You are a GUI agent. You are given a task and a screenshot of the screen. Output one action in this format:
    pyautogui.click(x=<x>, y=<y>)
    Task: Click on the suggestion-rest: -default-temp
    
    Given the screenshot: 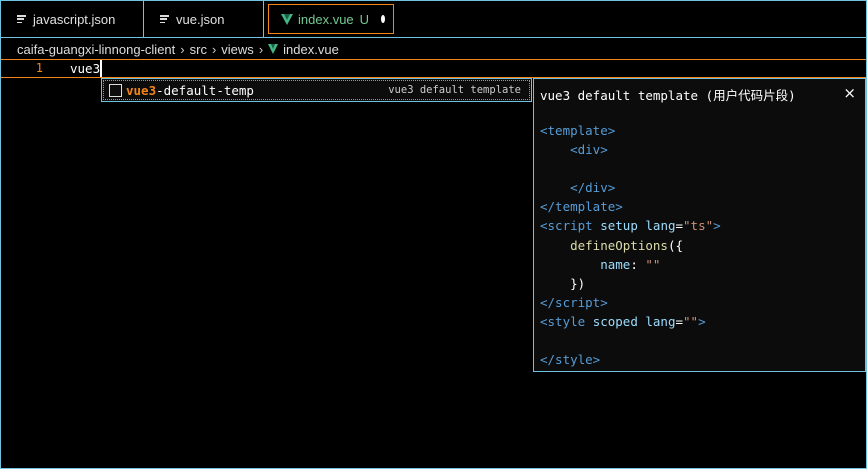 What is the action you would take?
    pyautogui.click(x=205, y=90)
    